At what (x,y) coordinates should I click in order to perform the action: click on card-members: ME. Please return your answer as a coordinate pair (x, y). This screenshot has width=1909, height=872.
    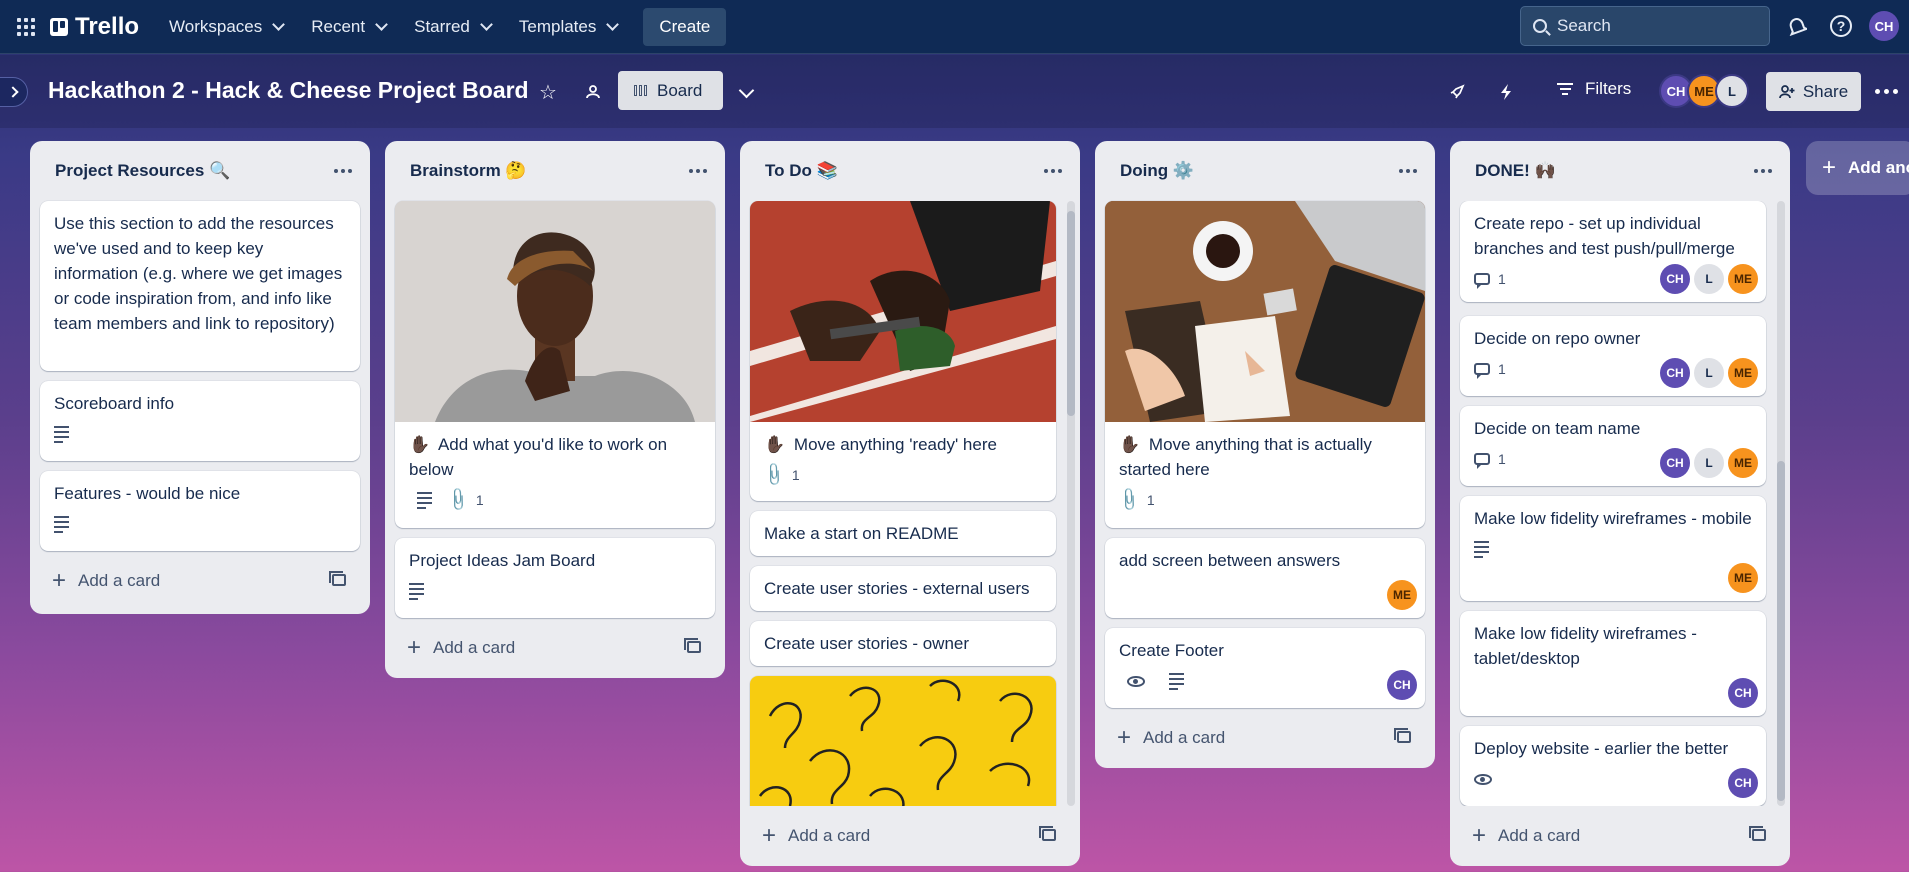
    Looking at the image, I should click on (1743, 578).